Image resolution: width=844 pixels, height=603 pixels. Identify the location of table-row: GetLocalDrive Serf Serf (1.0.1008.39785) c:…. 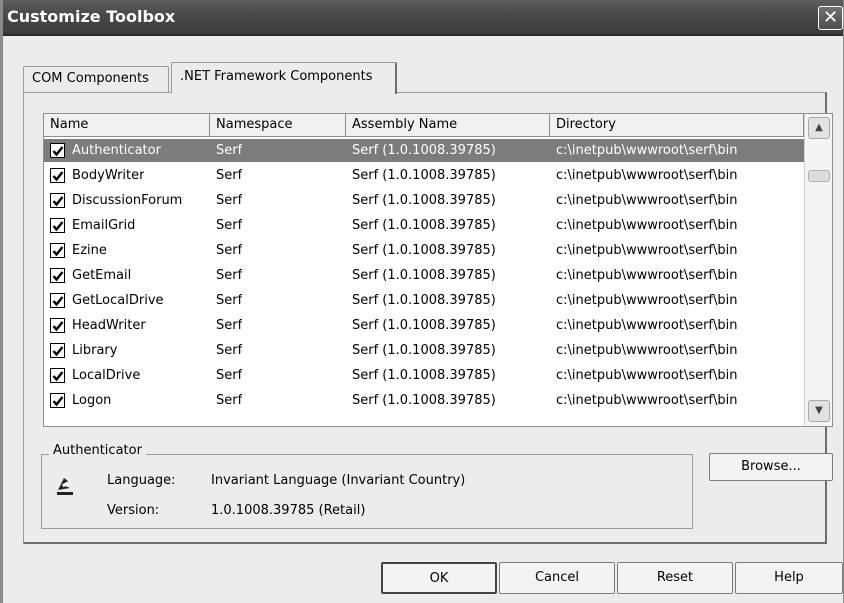
(424, 300).